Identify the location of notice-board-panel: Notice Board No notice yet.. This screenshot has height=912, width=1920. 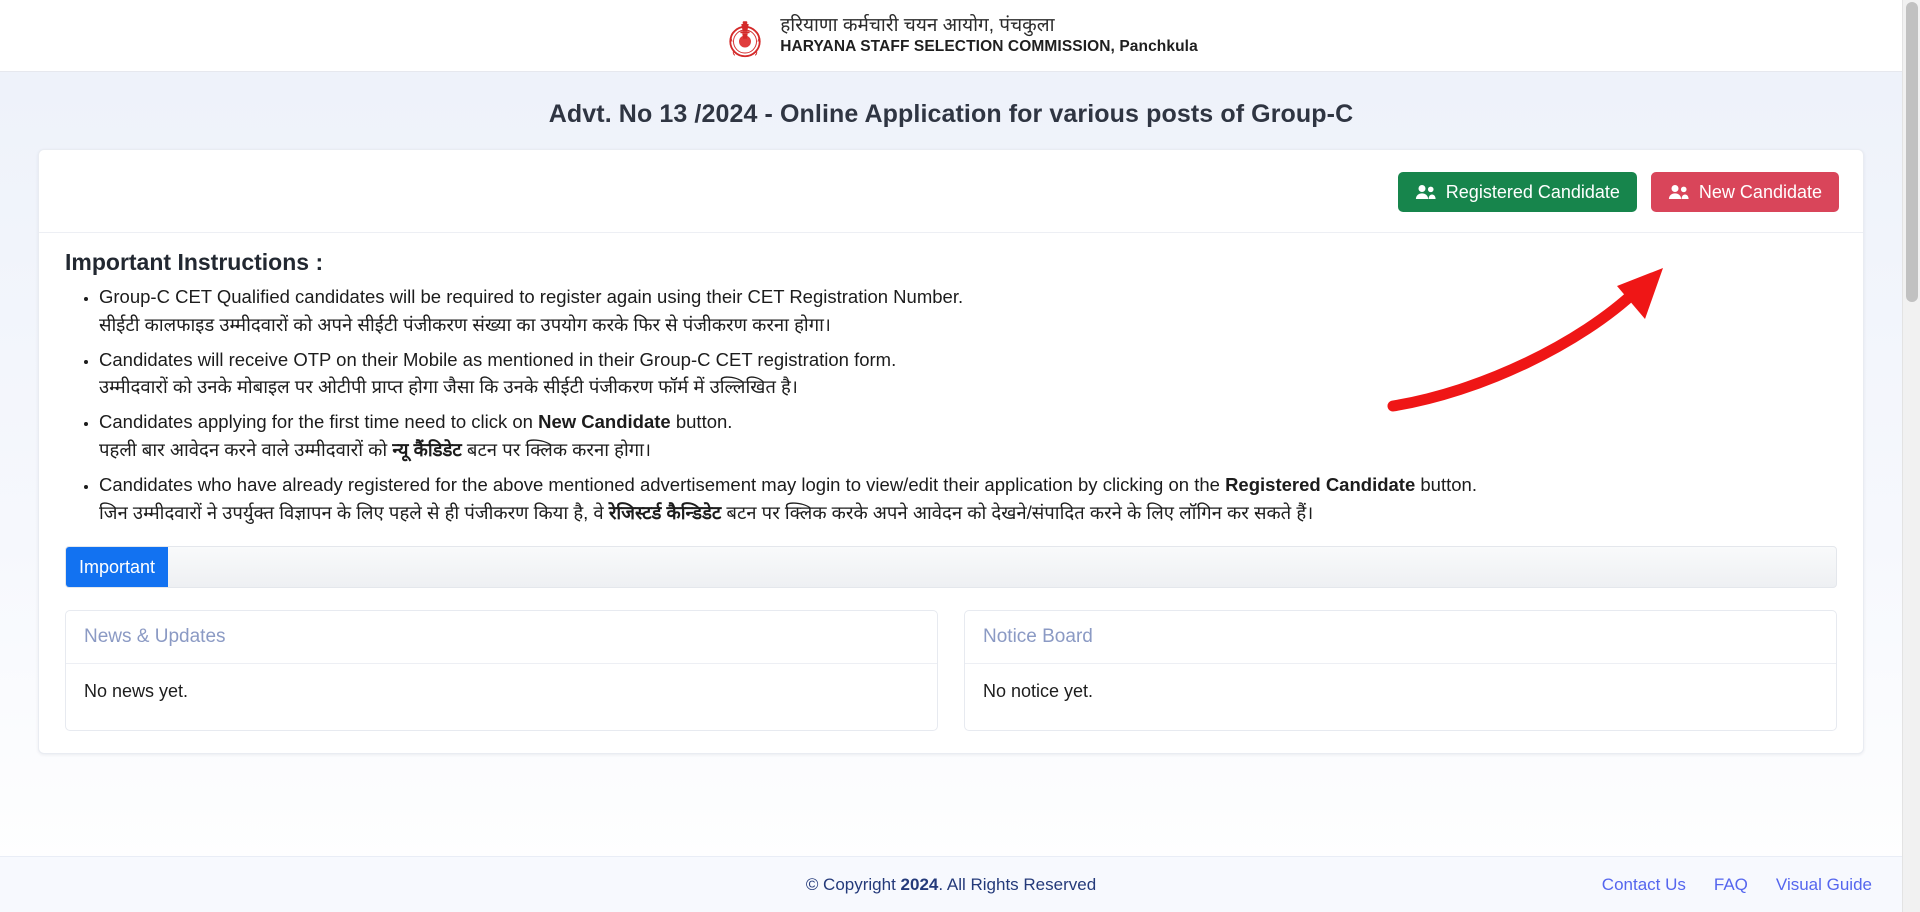
(1400, 671).